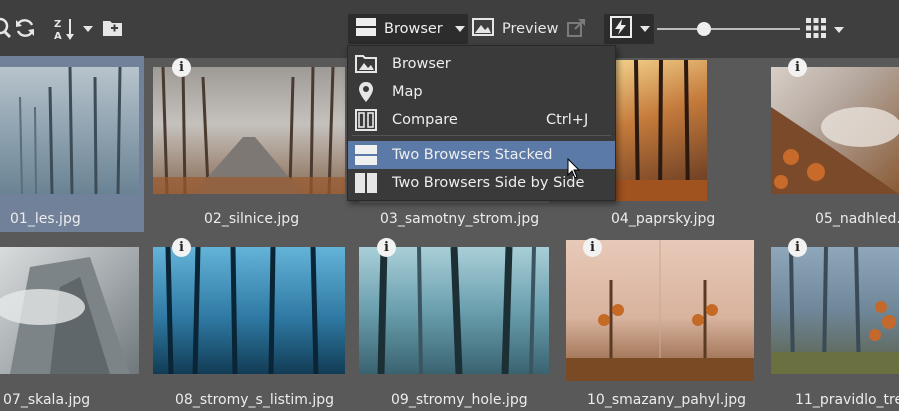  What do you see at coordinates (847, 400) in the screenshot?
I see `thumbnail-caption: 11_pravidlo_treti` at bounding box center [847, 400].